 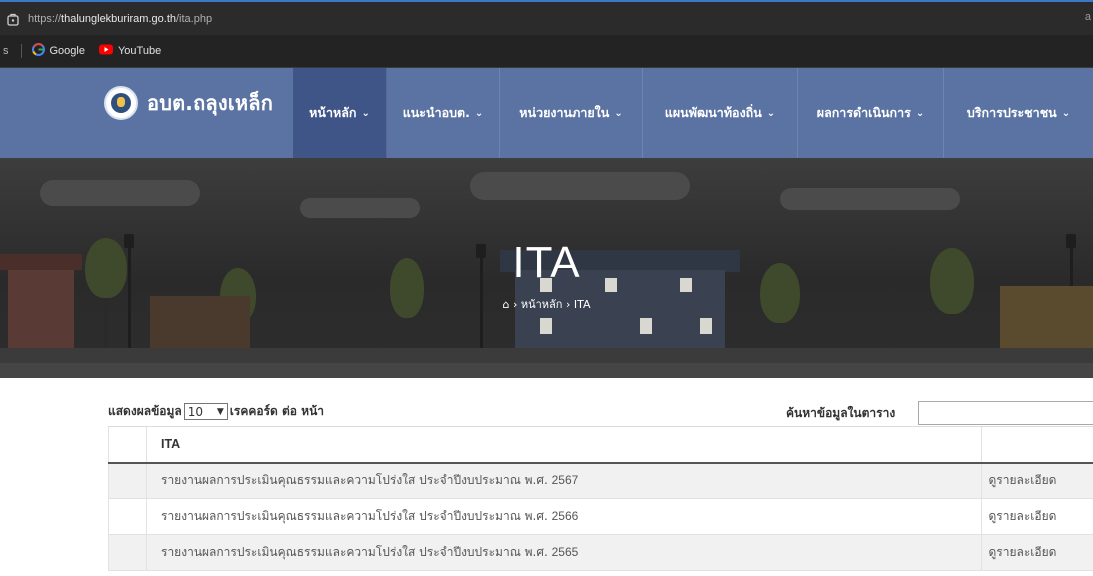 I want to click on bookmark-fragment: s, so click(x=6, y=51).